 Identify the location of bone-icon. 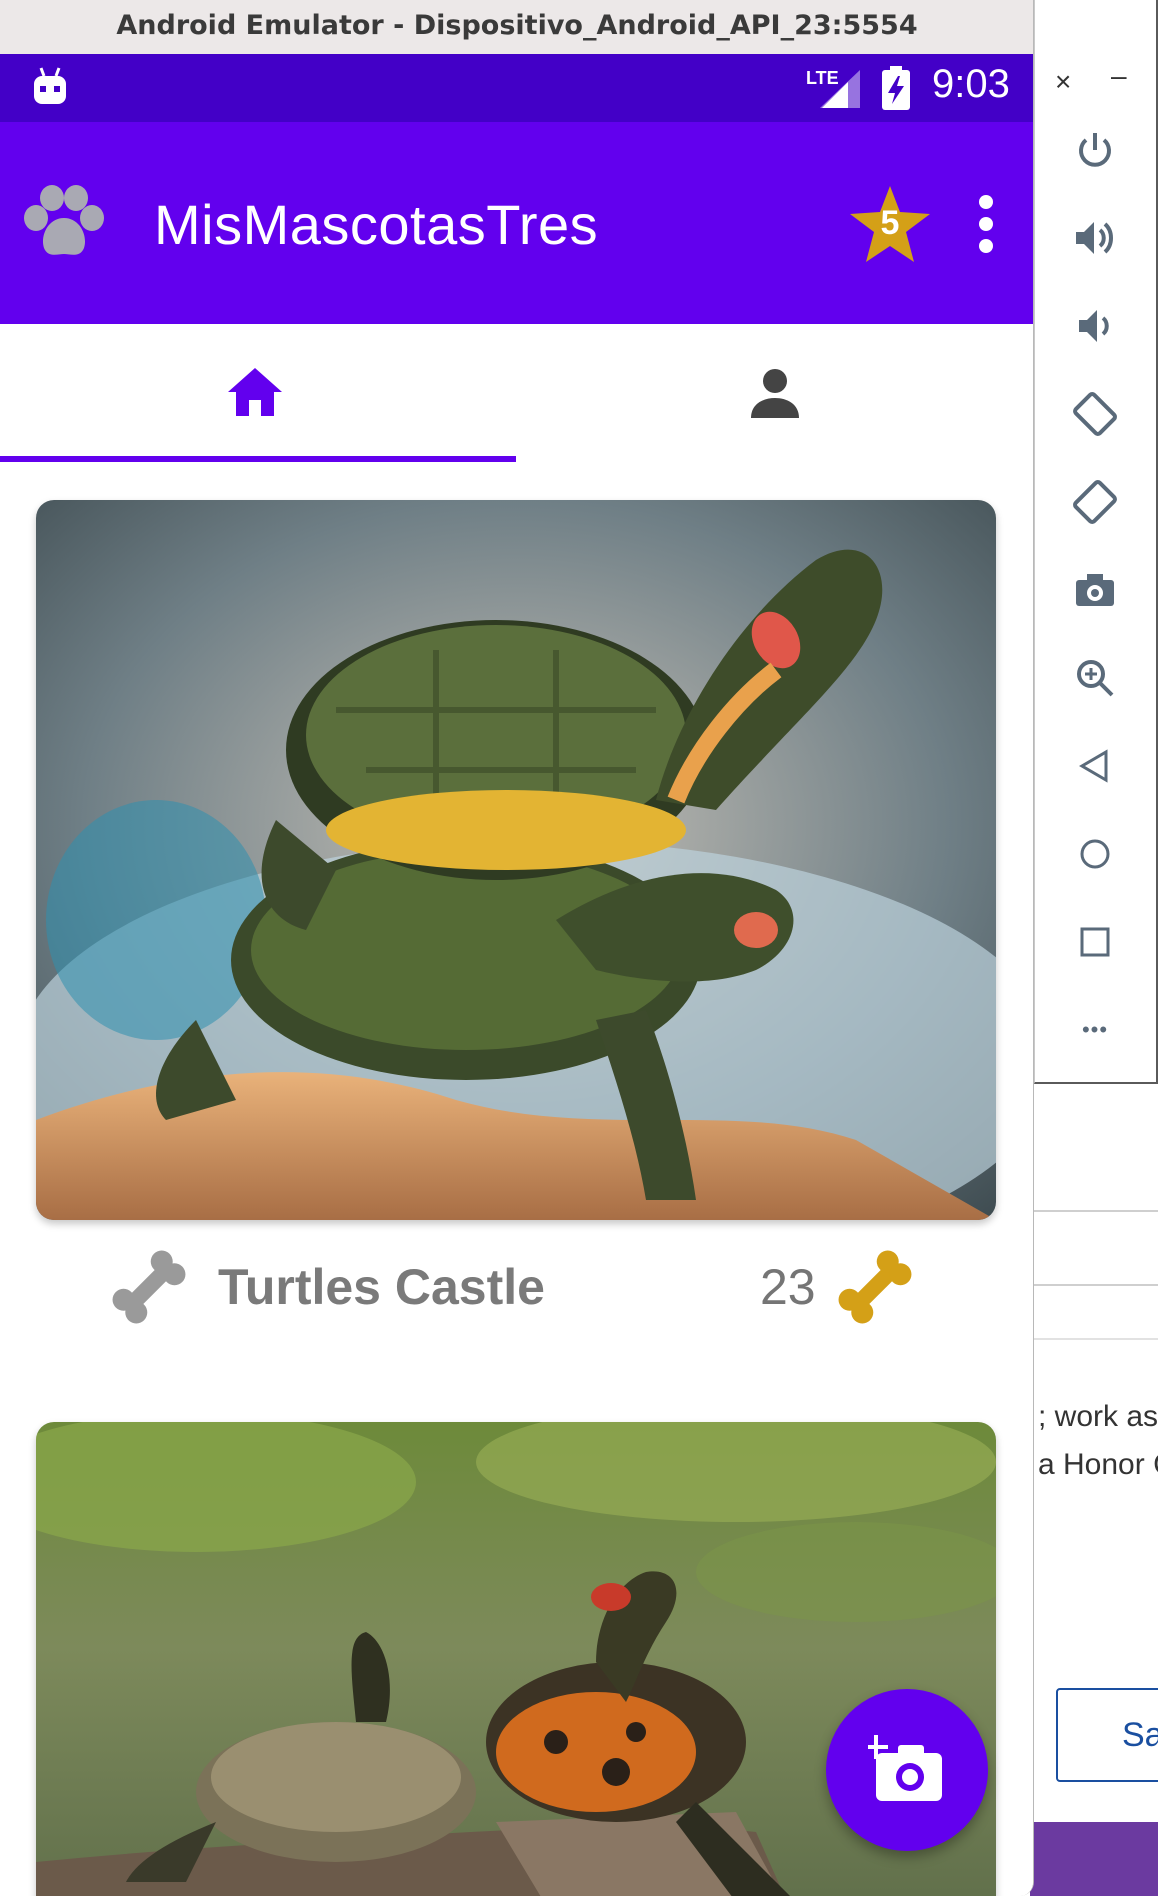
(149, 1287).